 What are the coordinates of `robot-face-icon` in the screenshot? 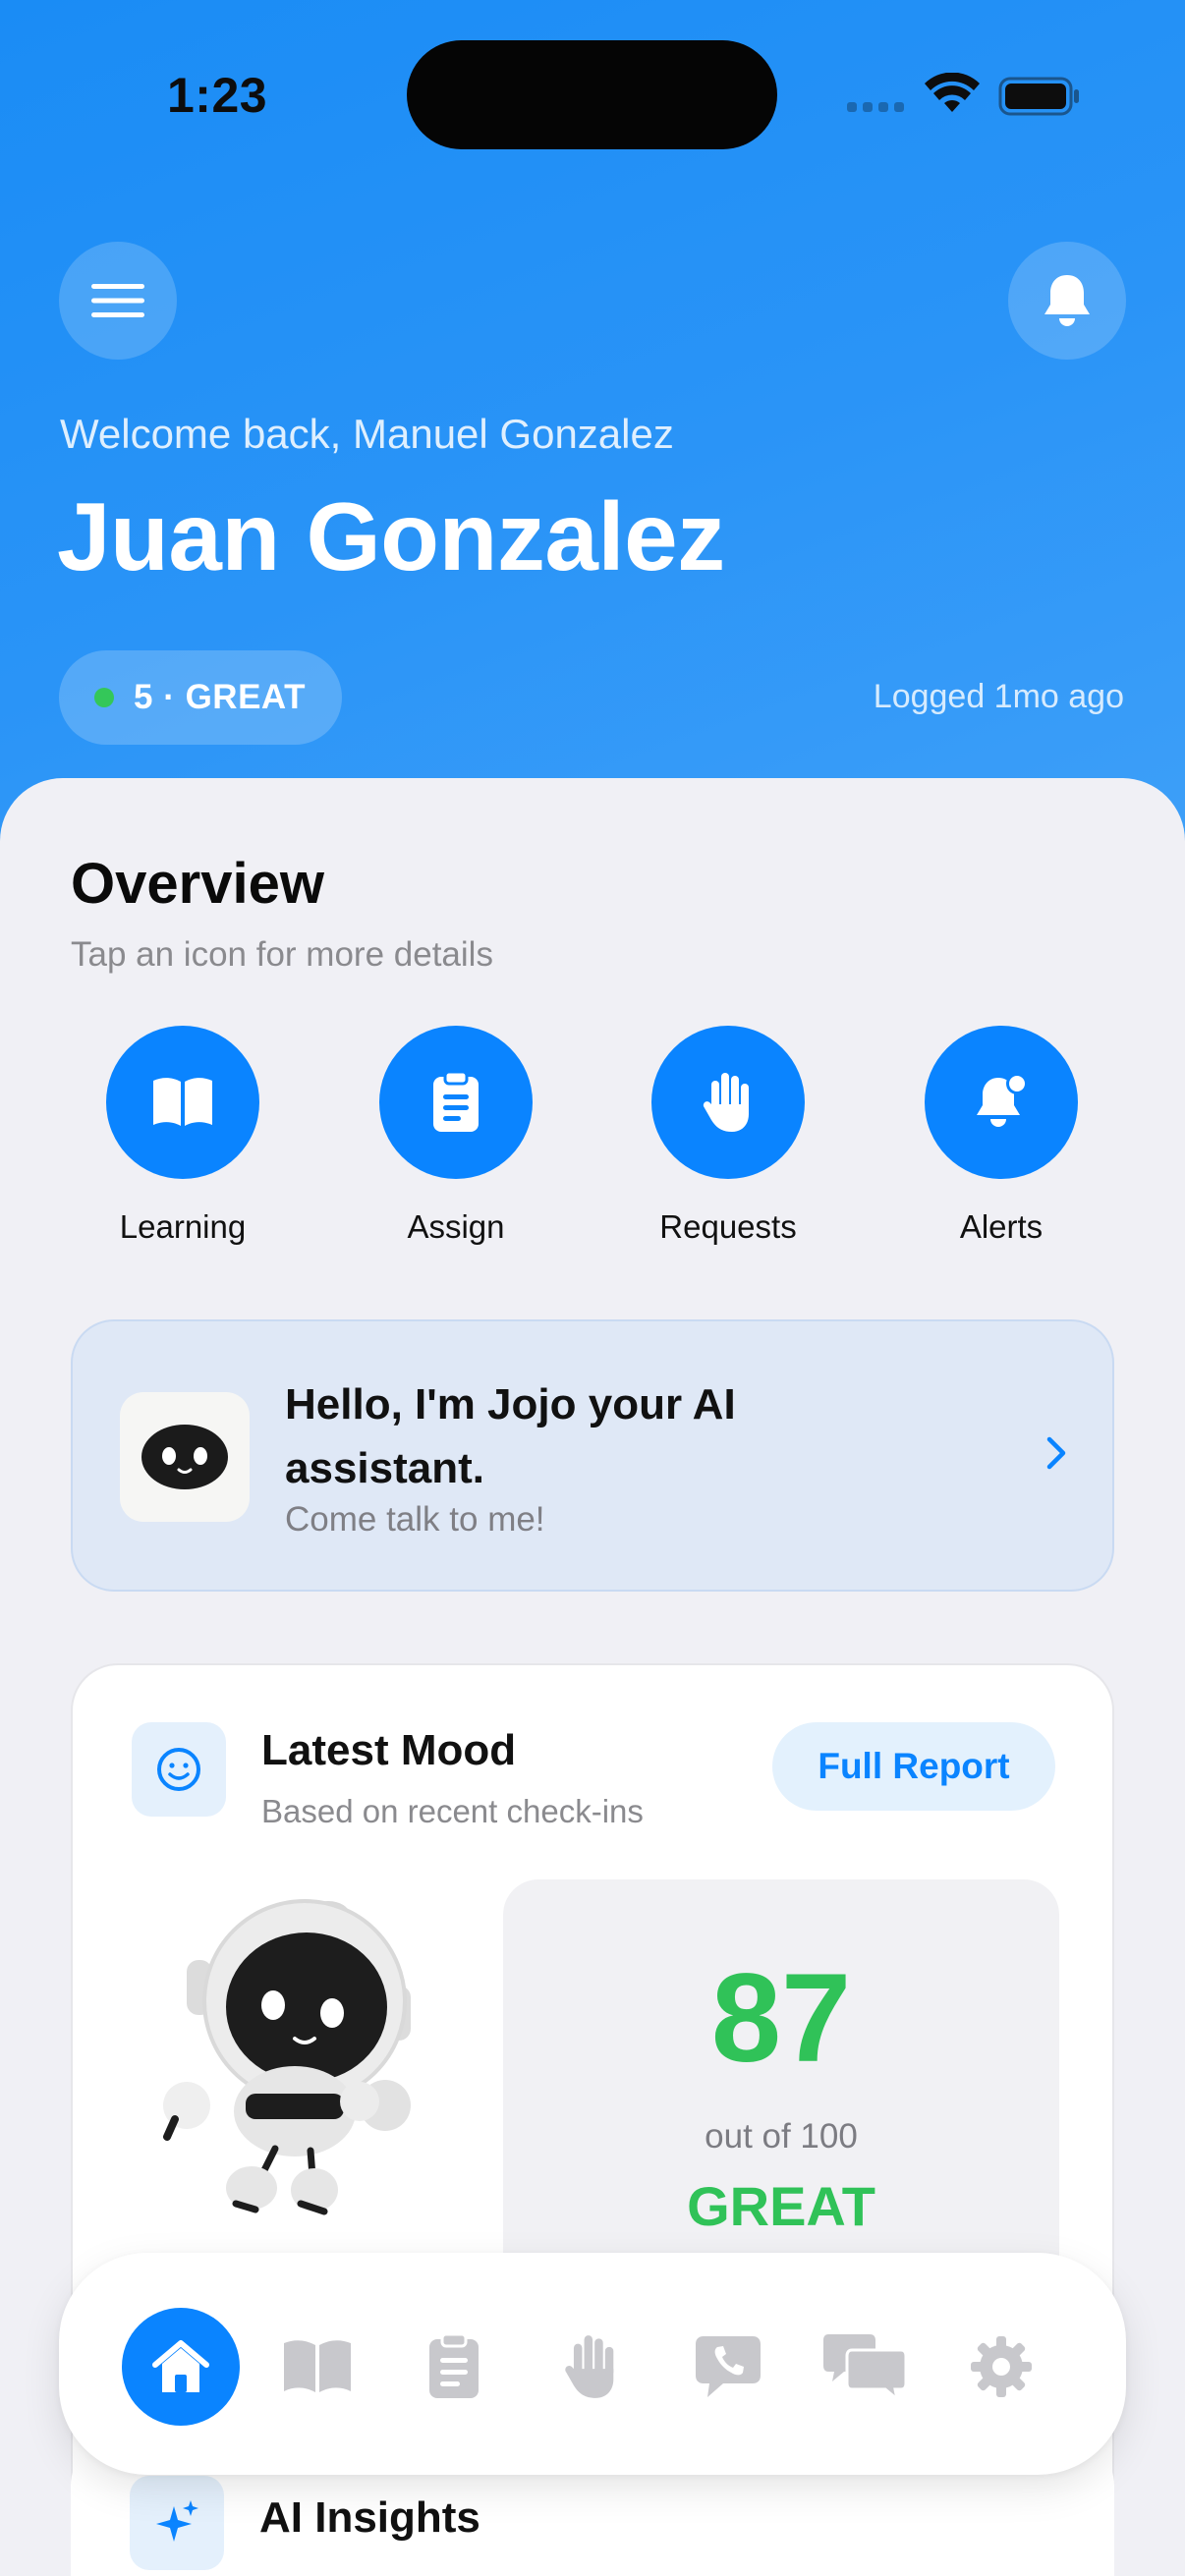 It's located at (184, 1457).